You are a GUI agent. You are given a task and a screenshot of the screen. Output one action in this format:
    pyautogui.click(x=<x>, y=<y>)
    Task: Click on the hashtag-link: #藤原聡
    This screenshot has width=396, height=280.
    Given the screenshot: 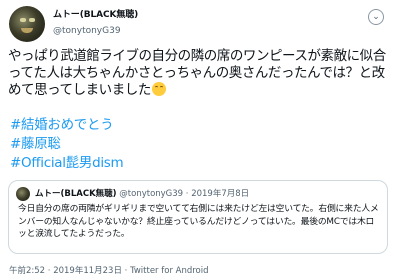 What is the action you would take?
    pyautogui.click(x=66, y=144)
    